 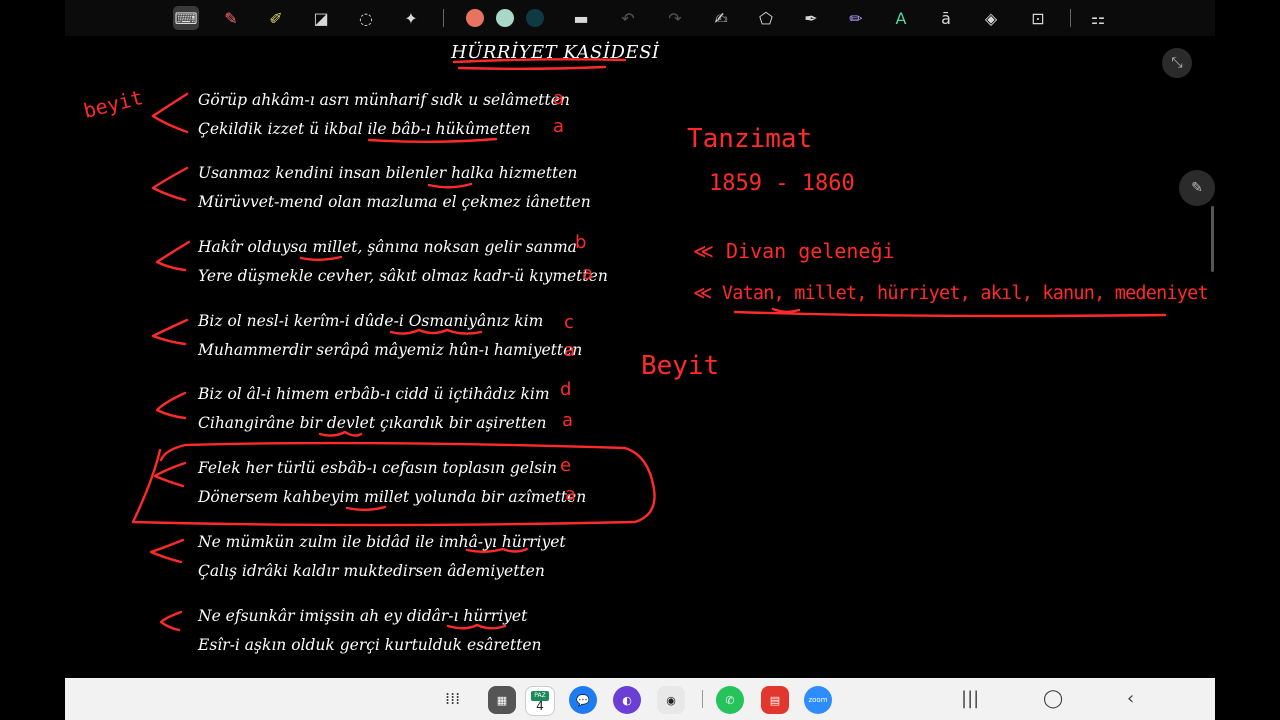 What do you see at coordinates (393, 484) in the screenshot?
I see `verse-6-circle` at bounding box center [393, 484].